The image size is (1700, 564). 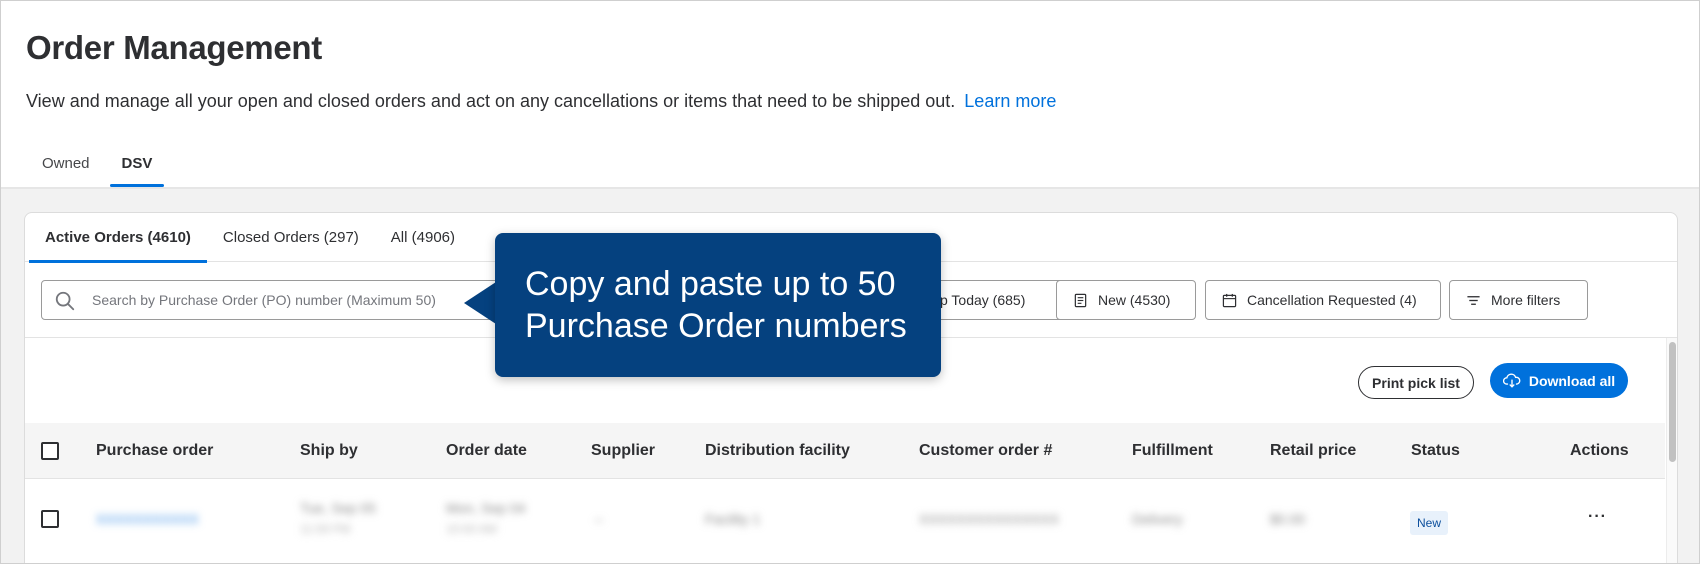 What do you see at coordinates (985, 451) in the screenshot?
I see `column-customer-order: Customer order #` at bounding box center [985, 451].